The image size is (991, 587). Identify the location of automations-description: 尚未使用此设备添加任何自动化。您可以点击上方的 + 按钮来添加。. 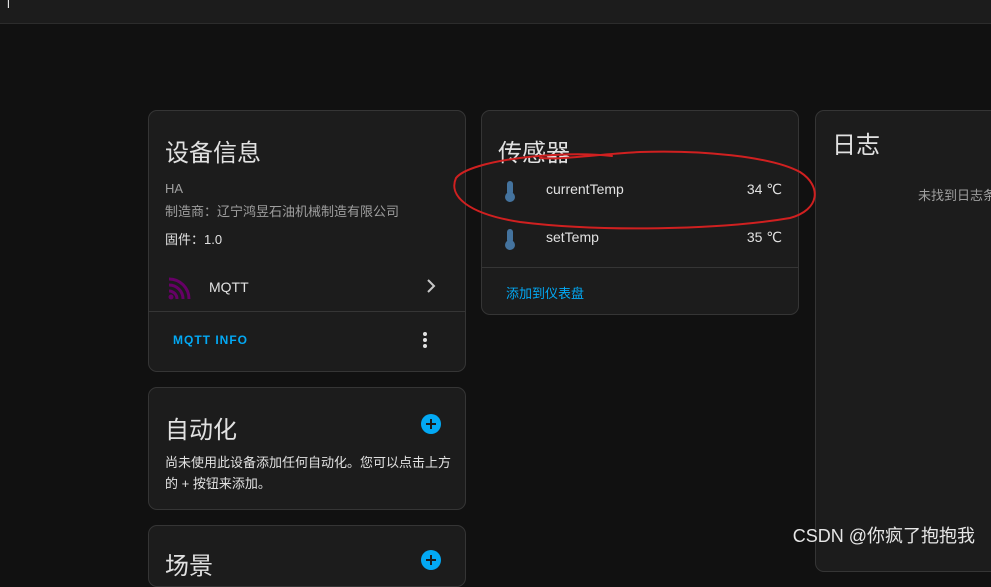
(308, 473).